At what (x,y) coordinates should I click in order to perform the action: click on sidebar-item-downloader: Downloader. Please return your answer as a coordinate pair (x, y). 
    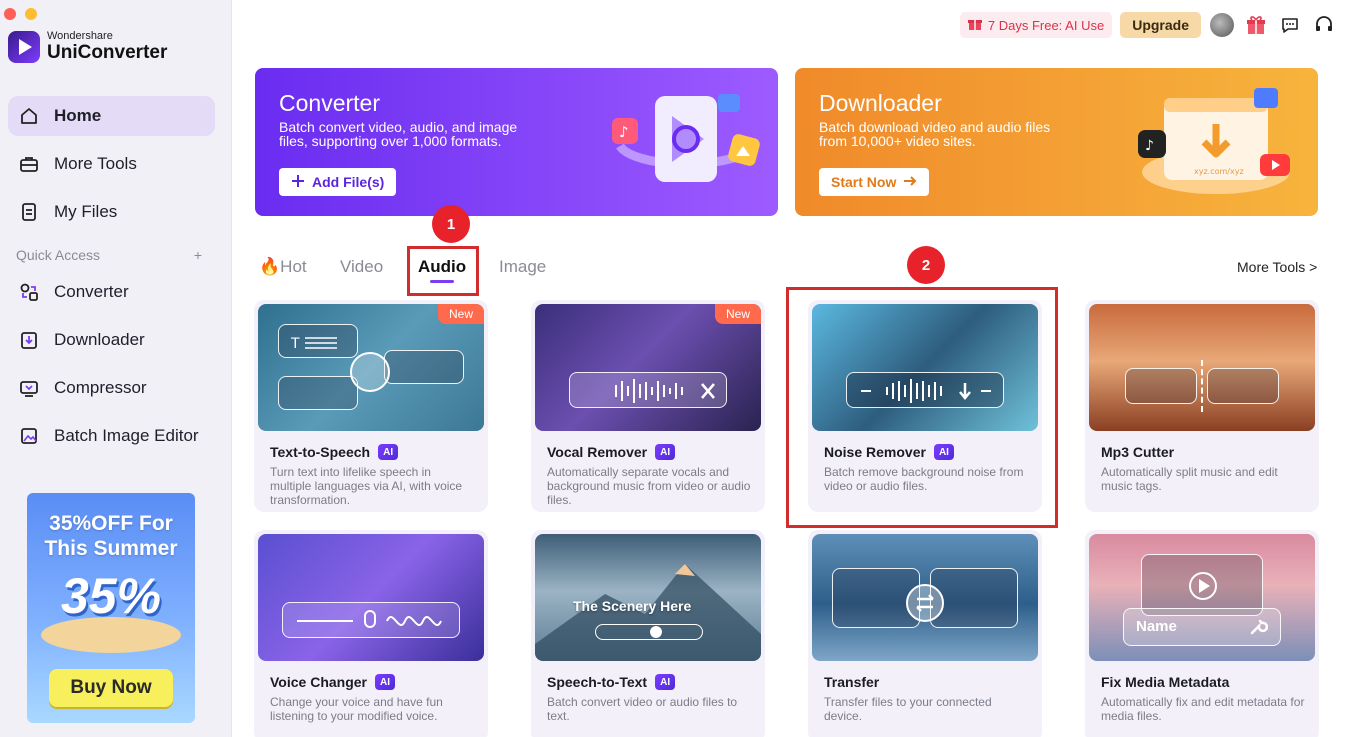
    Looking at the image, I should click on (111, 340).